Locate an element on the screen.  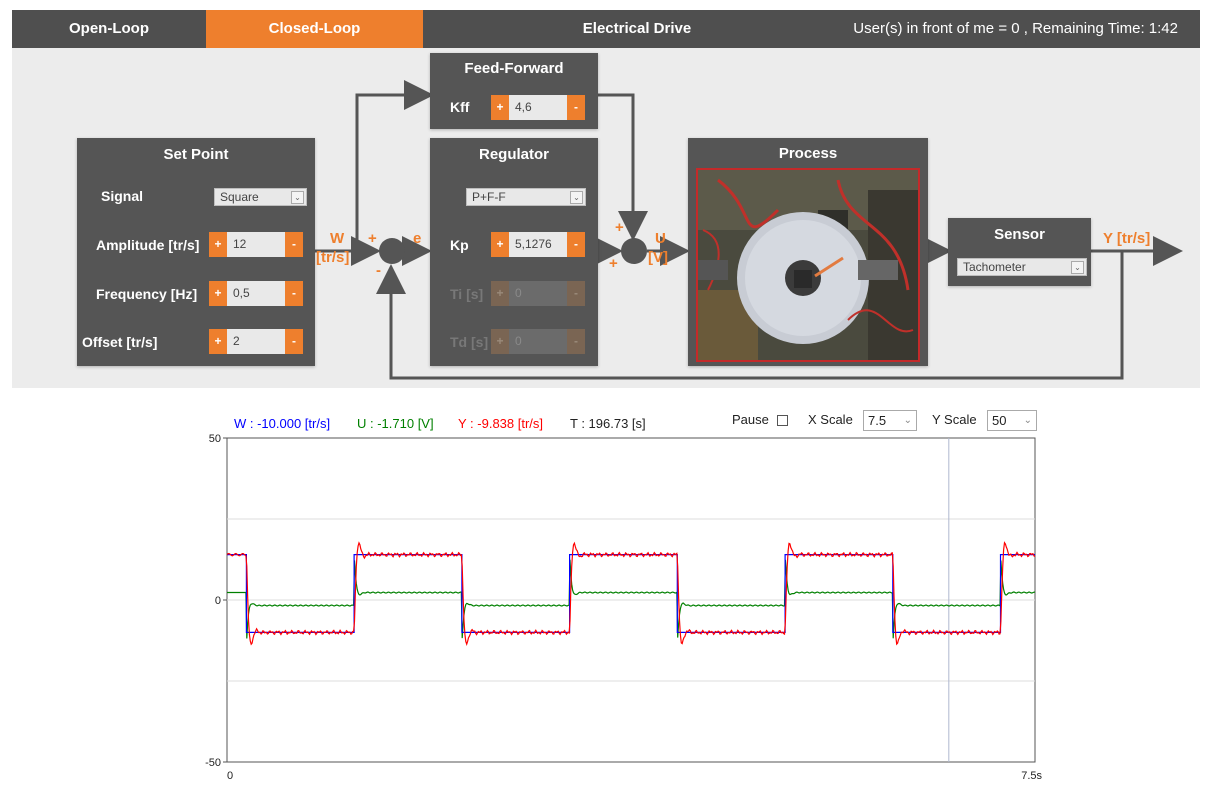
ti-input: 0 is located at coordinates (538, 293).